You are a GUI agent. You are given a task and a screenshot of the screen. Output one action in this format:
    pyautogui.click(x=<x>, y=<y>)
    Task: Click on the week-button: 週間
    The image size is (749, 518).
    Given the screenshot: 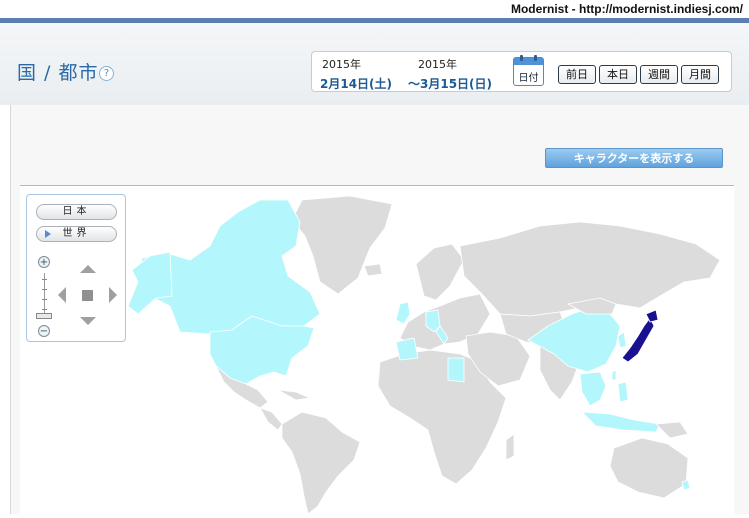 What is the action you would take?
    pyautogui.click(x=659, y=74)
    